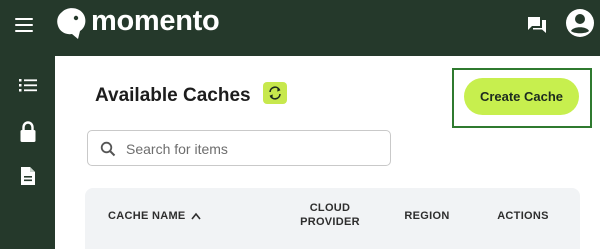 The image size is (600, 249). Describe the element at coordinates (108, 149) in the screenshot. I see `search-icon` at that location.